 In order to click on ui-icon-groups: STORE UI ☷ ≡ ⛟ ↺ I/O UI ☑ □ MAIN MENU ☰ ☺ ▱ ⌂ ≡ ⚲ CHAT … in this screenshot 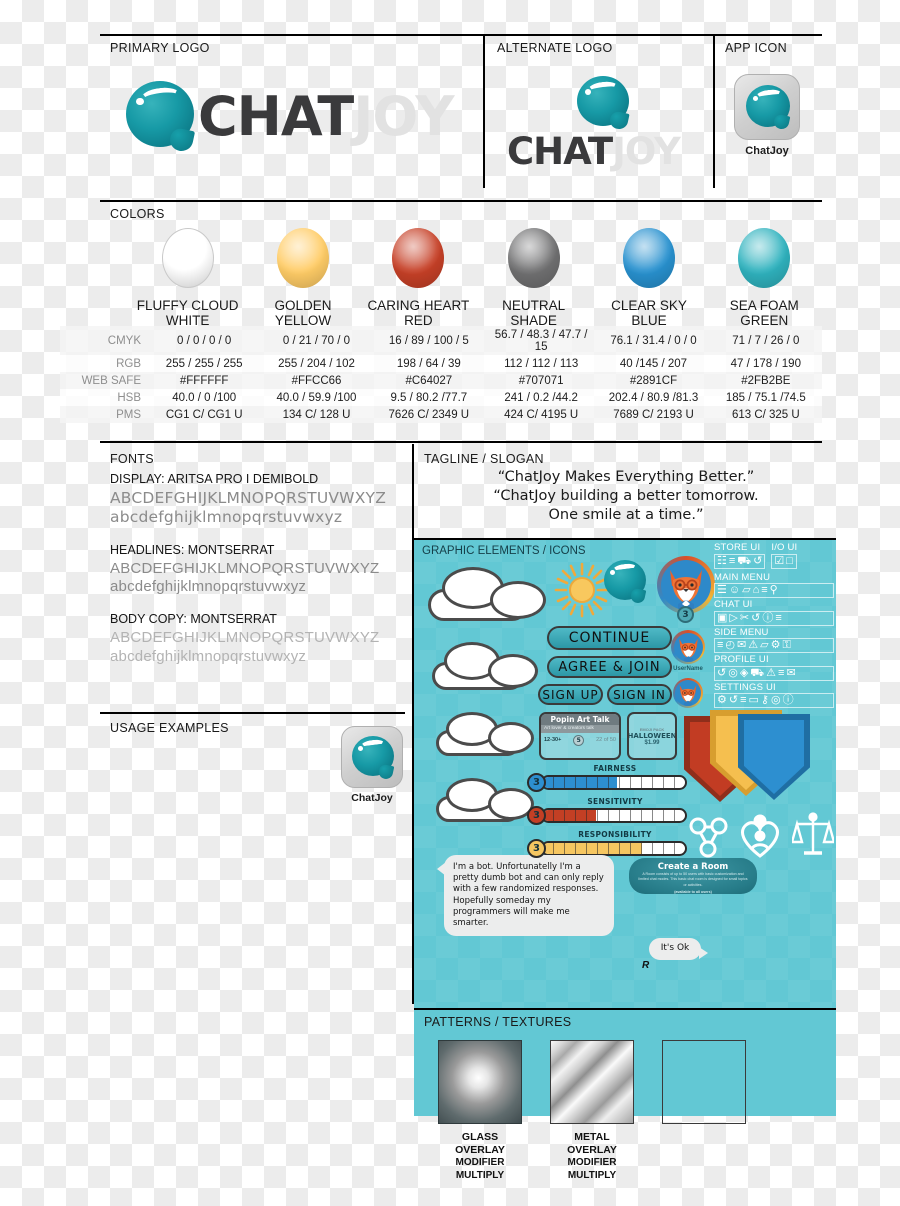, I will do `click(774, 626)`.